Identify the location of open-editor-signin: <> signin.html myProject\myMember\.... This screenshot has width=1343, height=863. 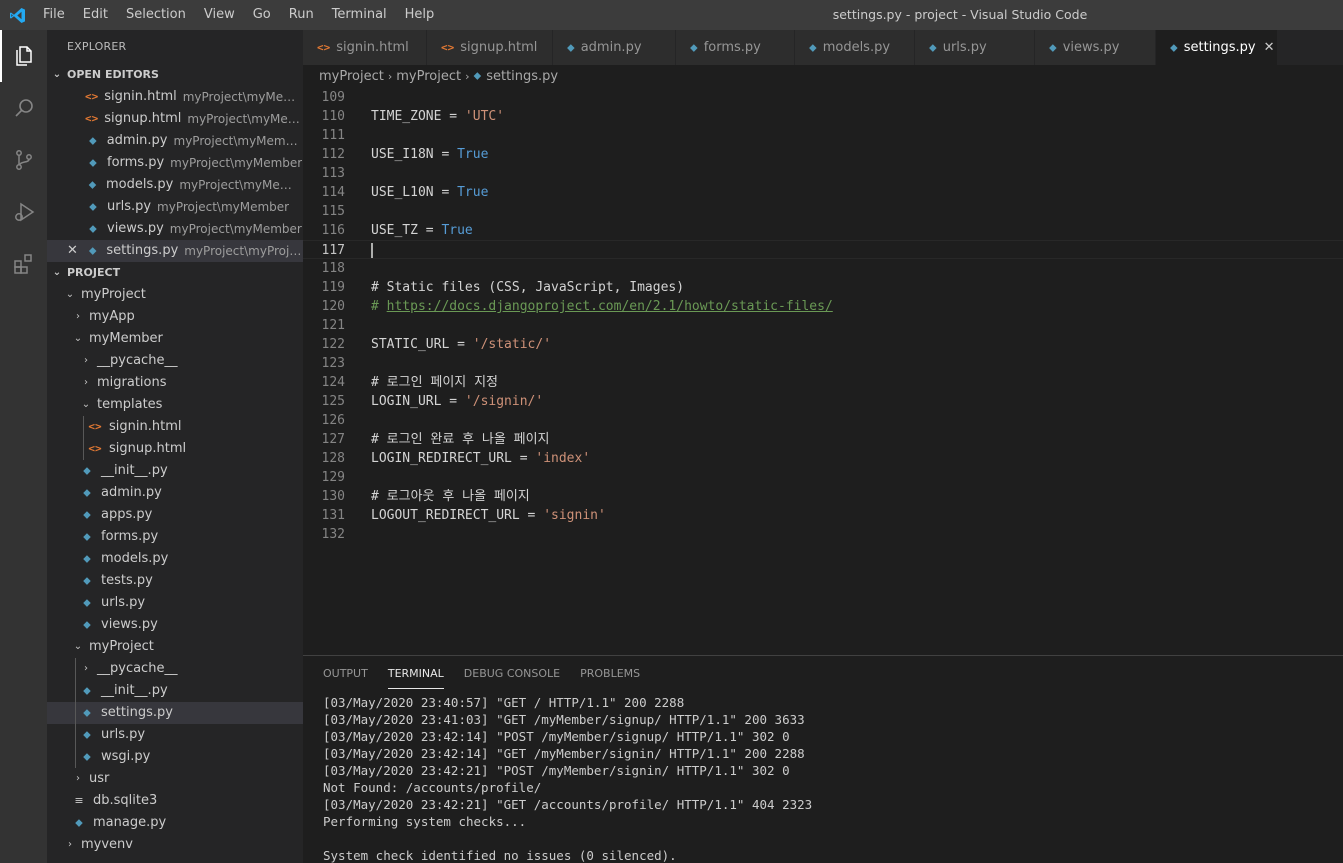
(175, 97).